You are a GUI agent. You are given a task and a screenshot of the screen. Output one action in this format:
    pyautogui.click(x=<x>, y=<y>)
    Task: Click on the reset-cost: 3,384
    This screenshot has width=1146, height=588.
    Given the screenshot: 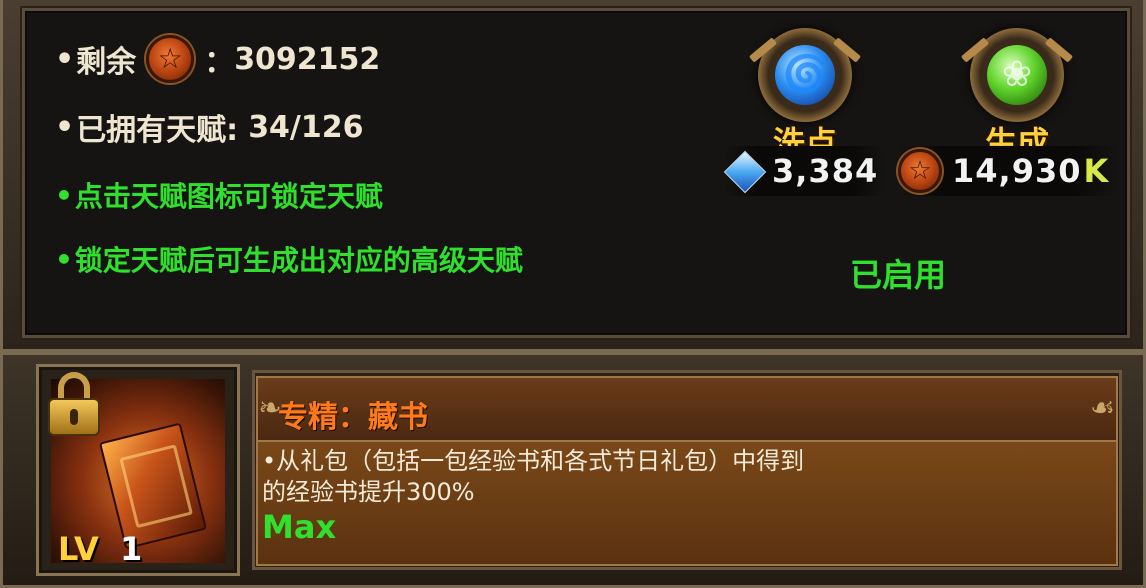 What is the action you would take?
    pyautogui.click(x=804, y=171)
    